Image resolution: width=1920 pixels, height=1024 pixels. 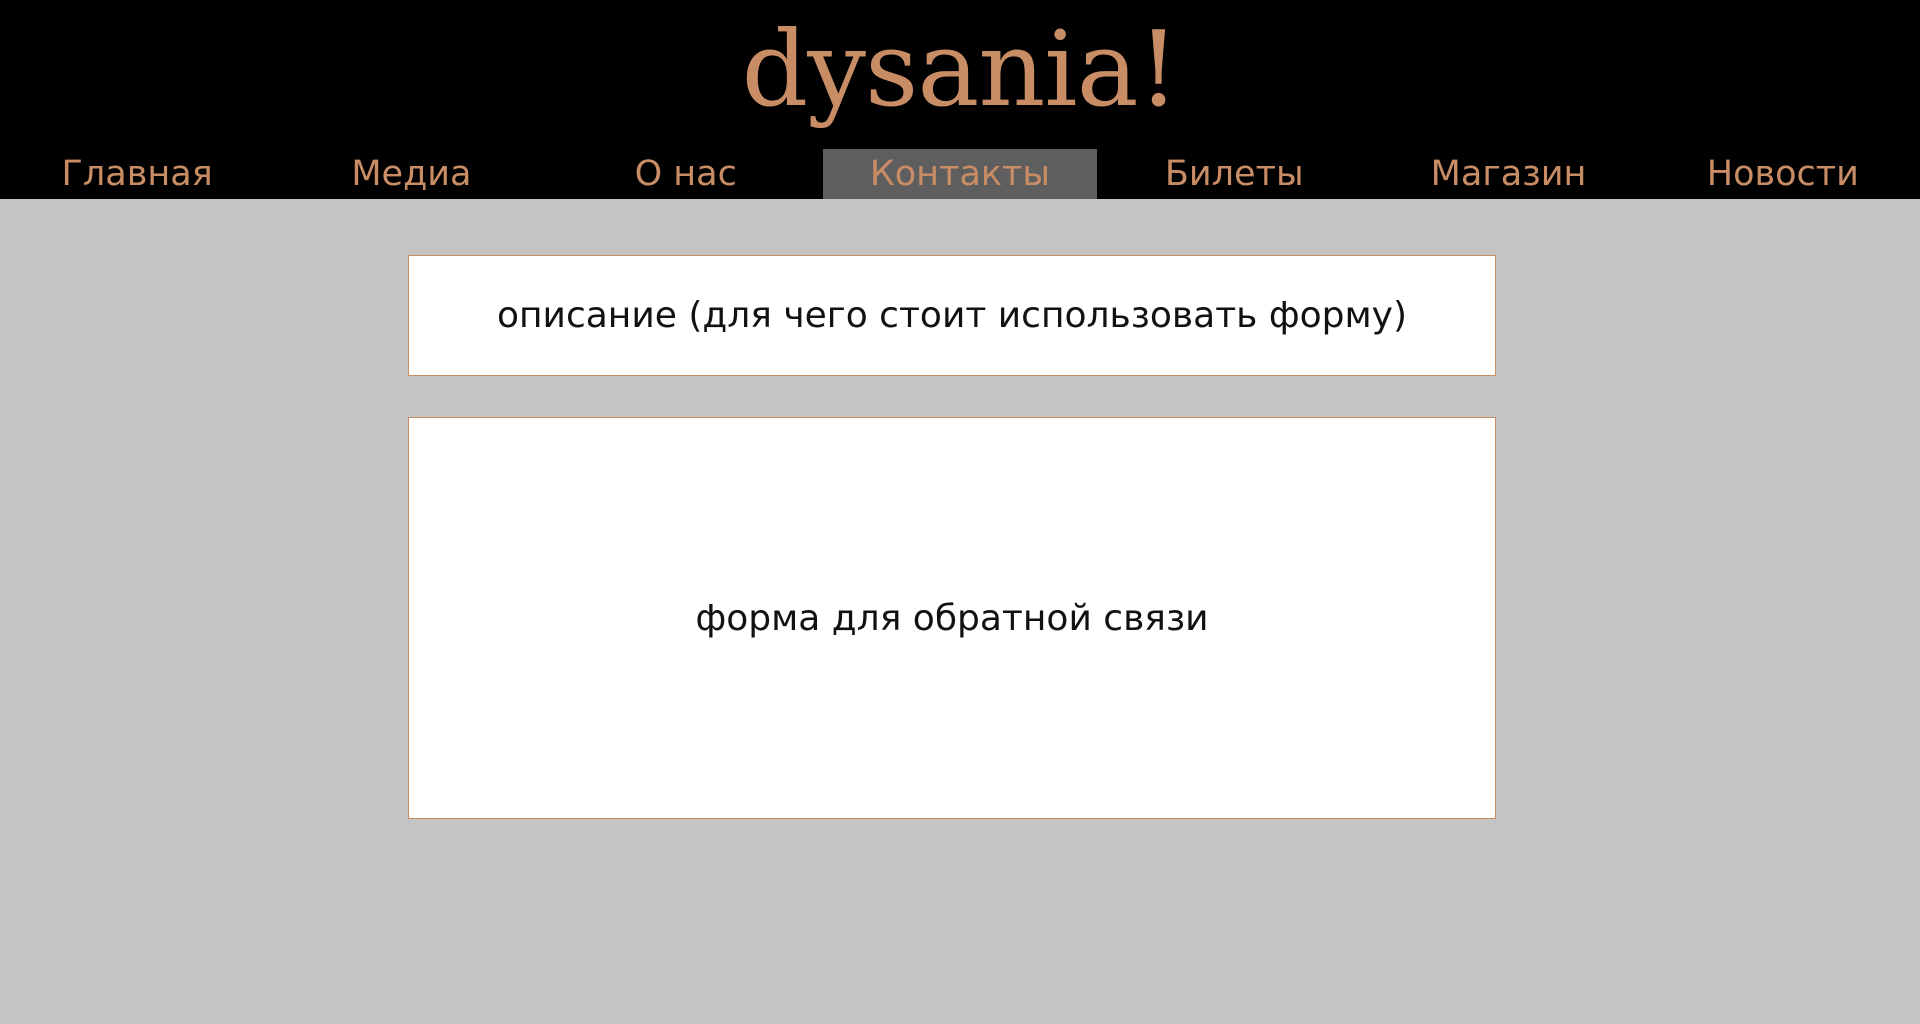 I want to click on nav-item-shop: Магазин, so click(x=1508, y=174).